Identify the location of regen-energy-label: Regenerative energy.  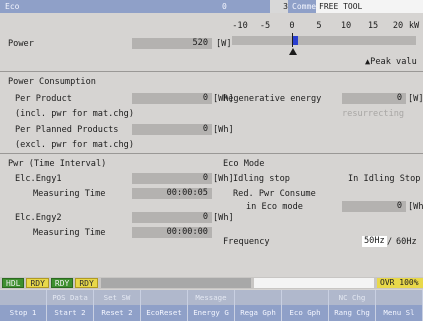
(272, 99).